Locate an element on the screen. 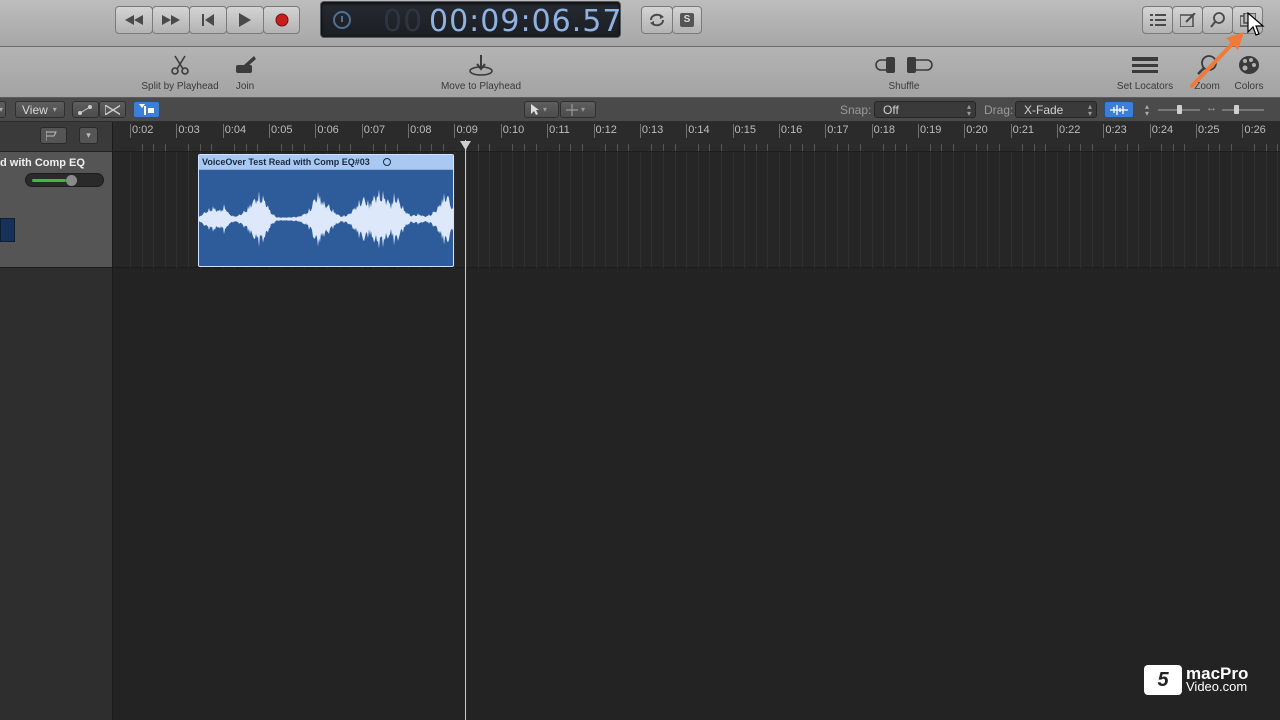 Image resolution: width=1280 pixels, height=720 pixels. automation-icon is located at coordinates (85, 109).